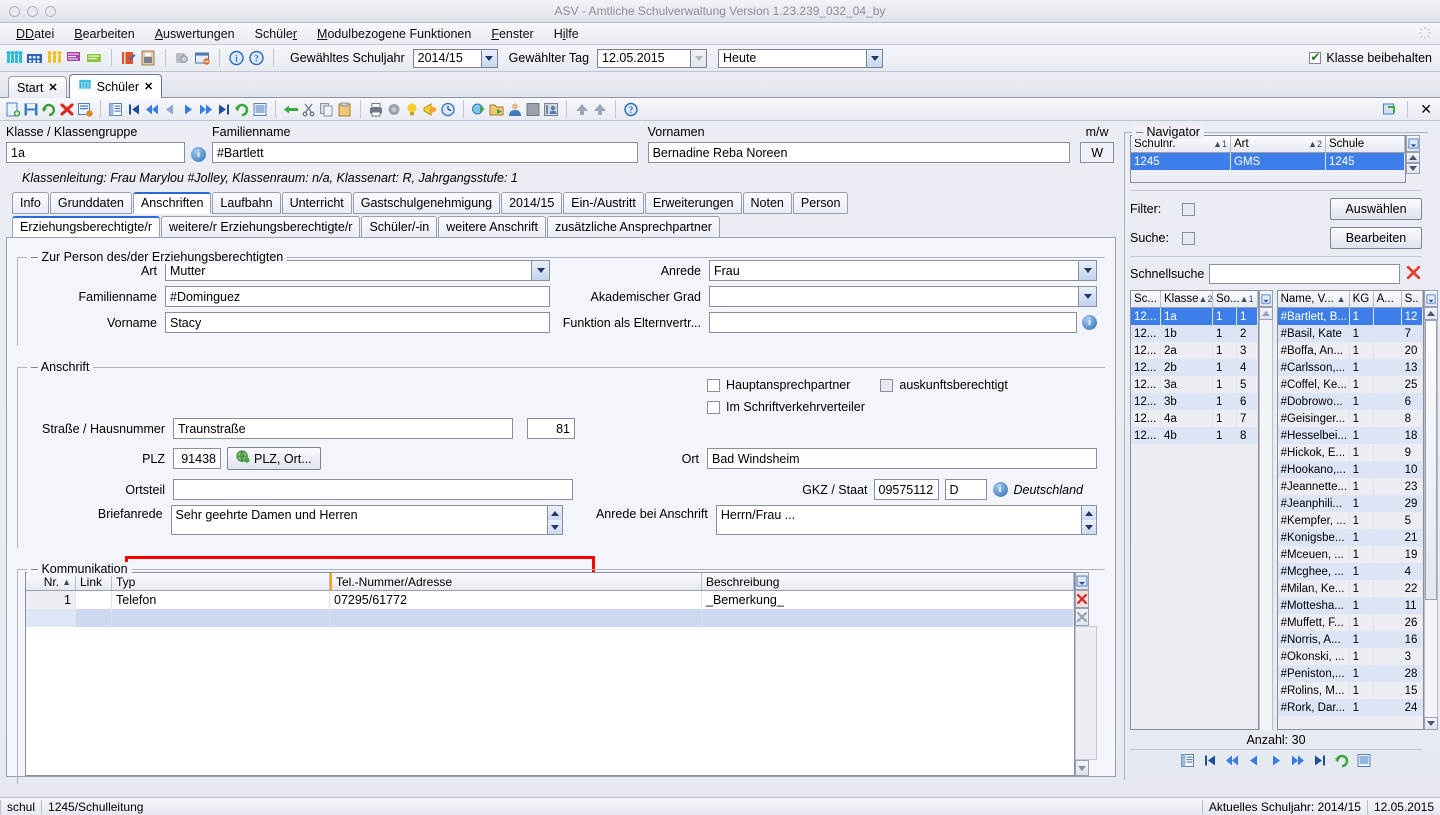 Image resolution: width=1440 pixels, height=815 pixels. Describe the element at coordinates (85, 109) in the screenshot. I see `edit-record-icon` at that location.